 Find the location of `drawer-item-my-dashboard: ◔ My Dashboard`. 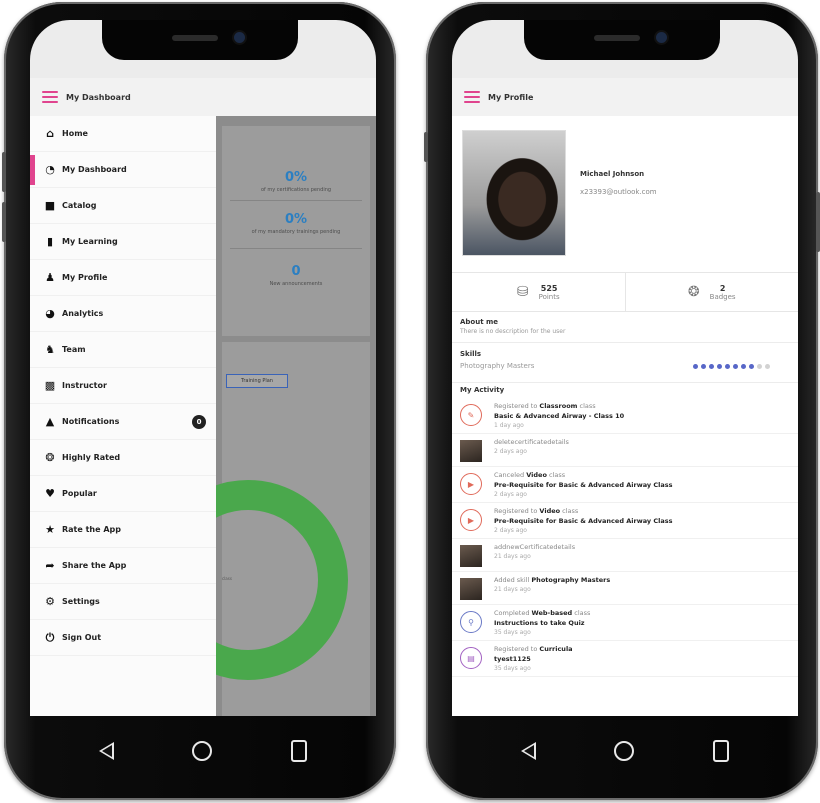

drawer-item-my-dashboard: ◔ My Dashboard is located at coordinates (123, 170).